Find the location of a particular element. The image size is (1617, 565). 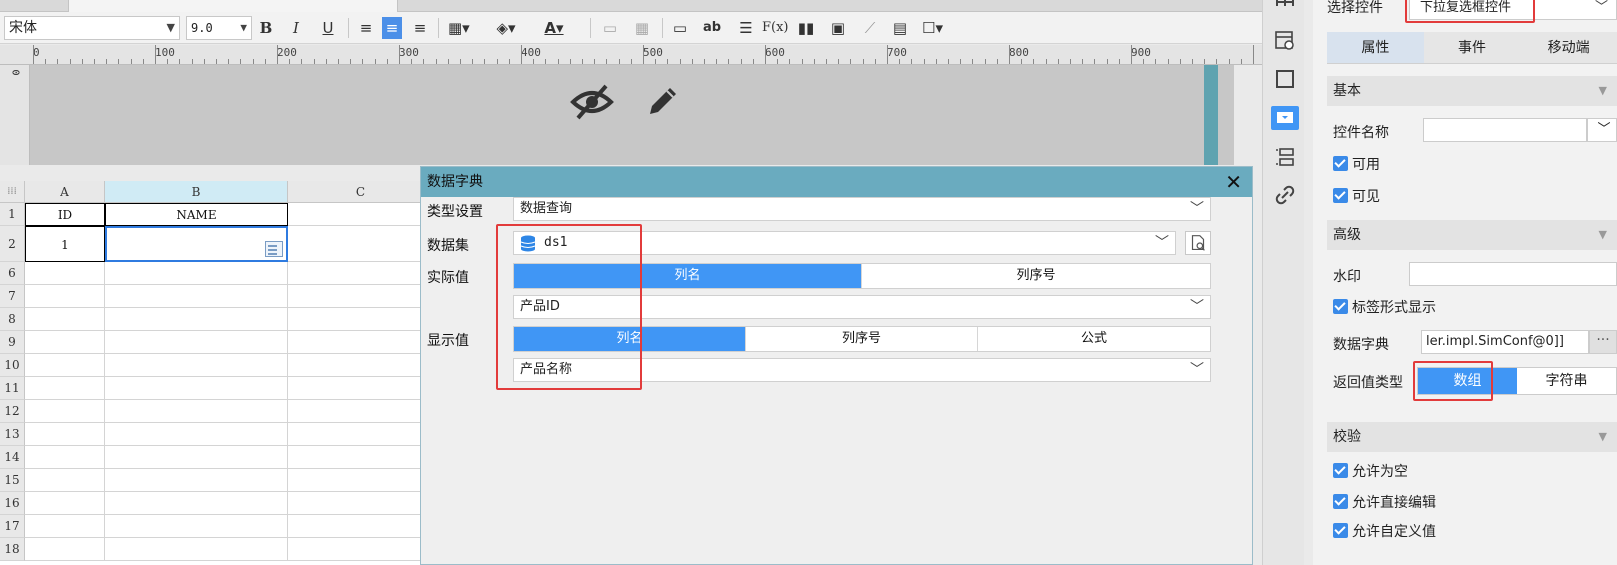

document-tab is located at coordinates (233, 6).